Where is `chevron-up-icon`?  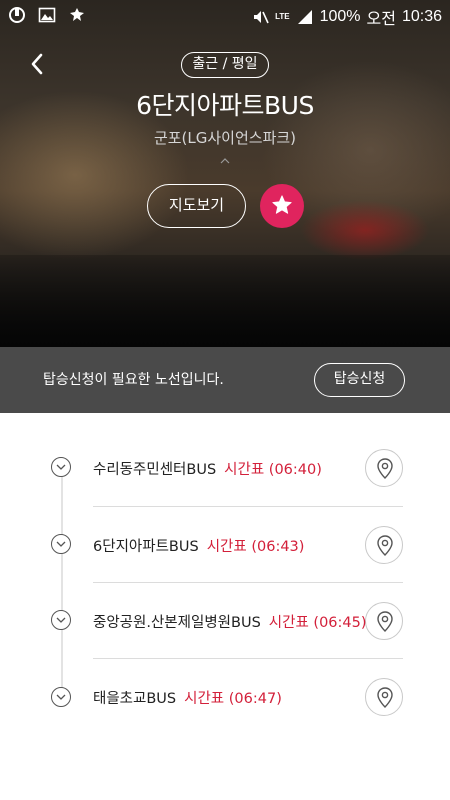
chevron-up-icon is located at coordinates (225, 161).